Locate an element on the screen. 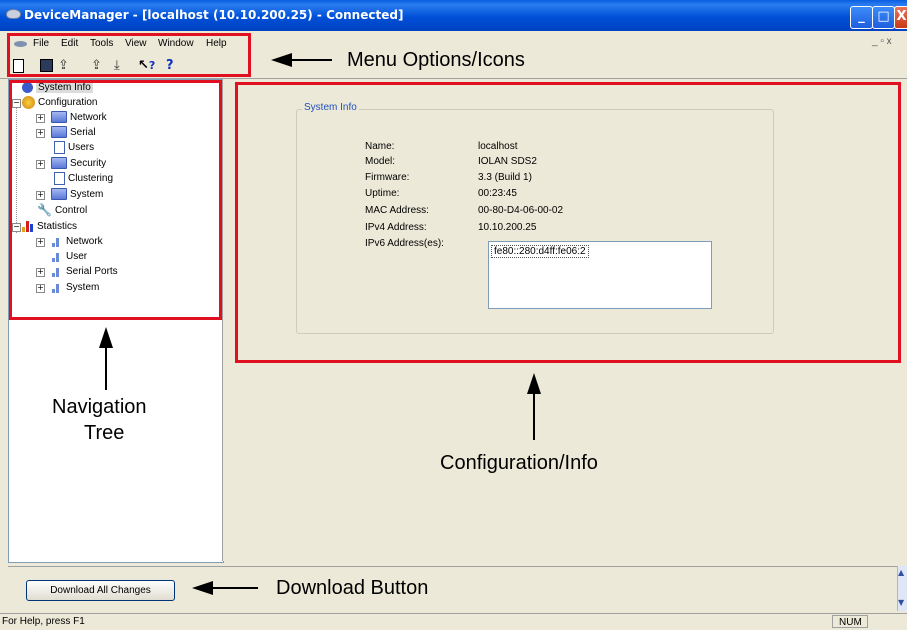 This screenshot has width=907, height=630. annotation-menu-label: Menu Options/Icons is located at coordinates (436, 60).